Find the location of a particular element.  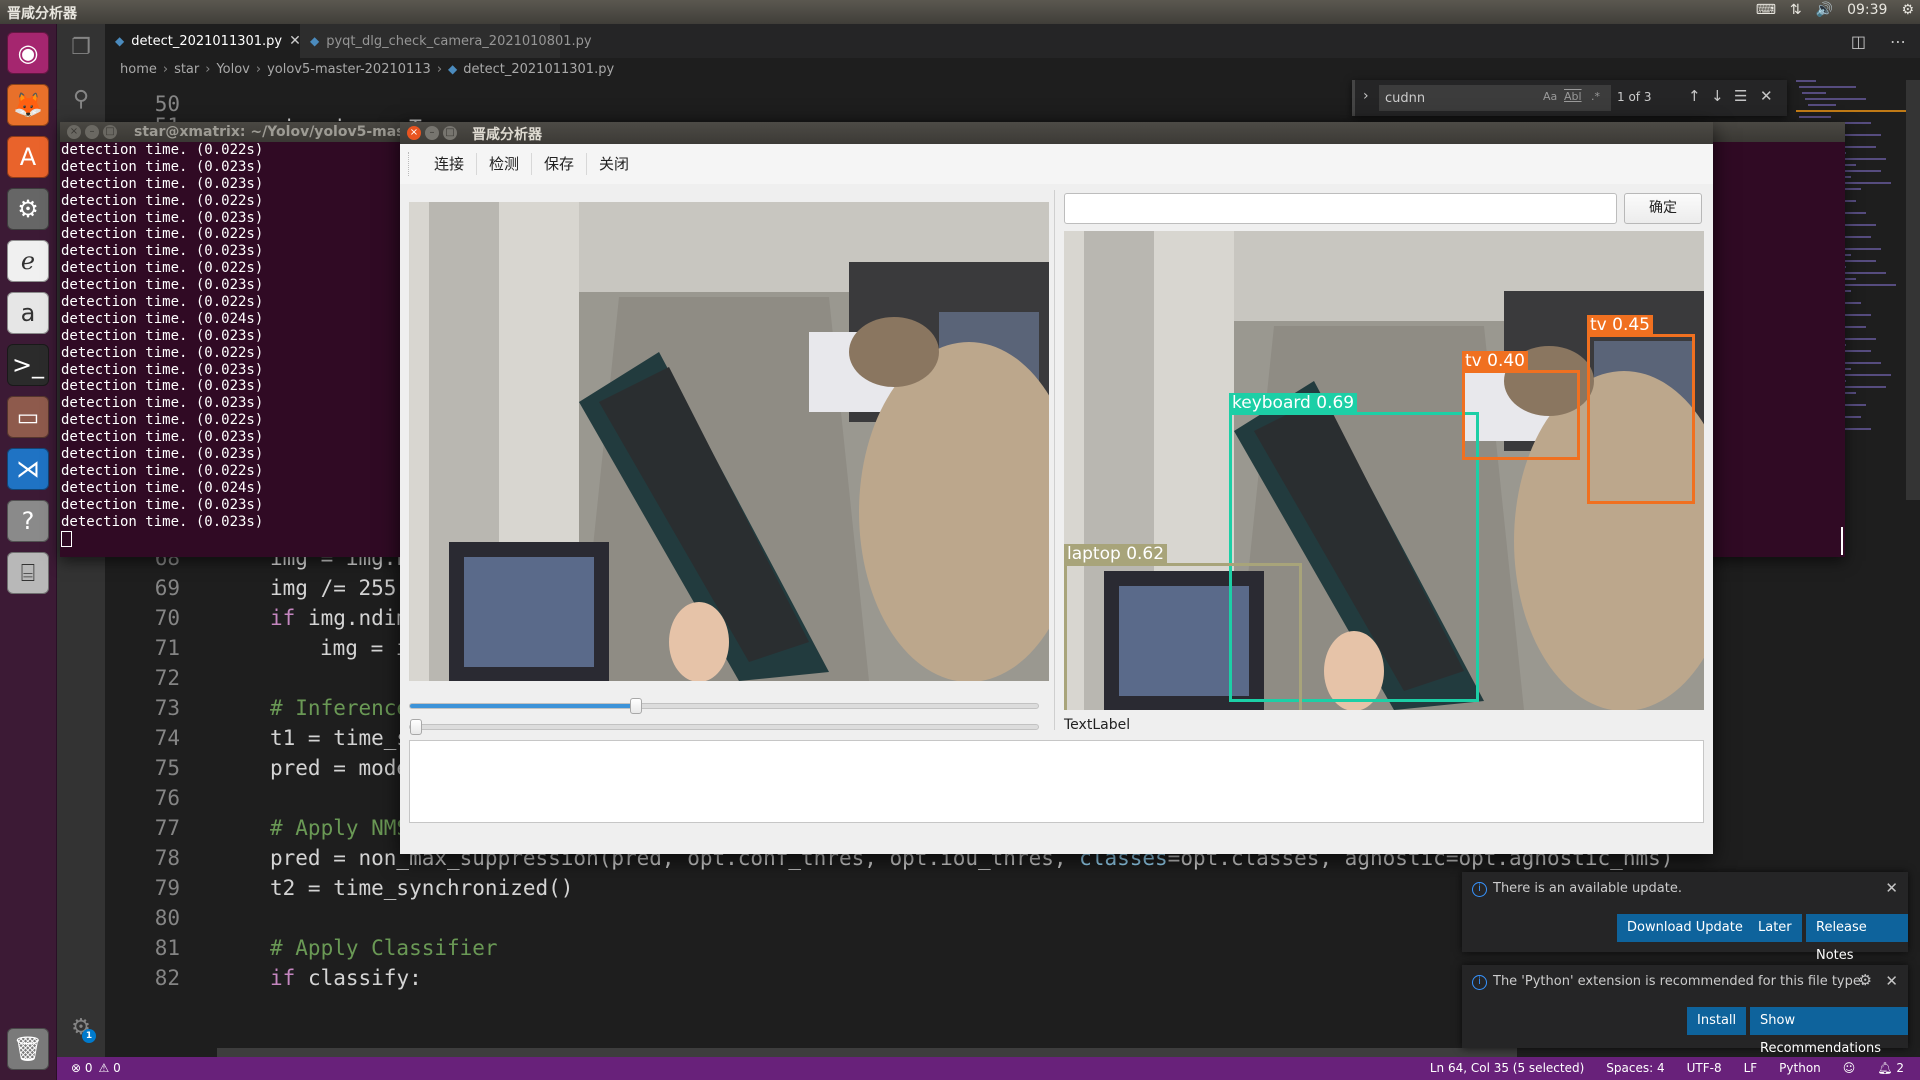

toggle-replace-icon: › is located at coordinates (1366, 96).